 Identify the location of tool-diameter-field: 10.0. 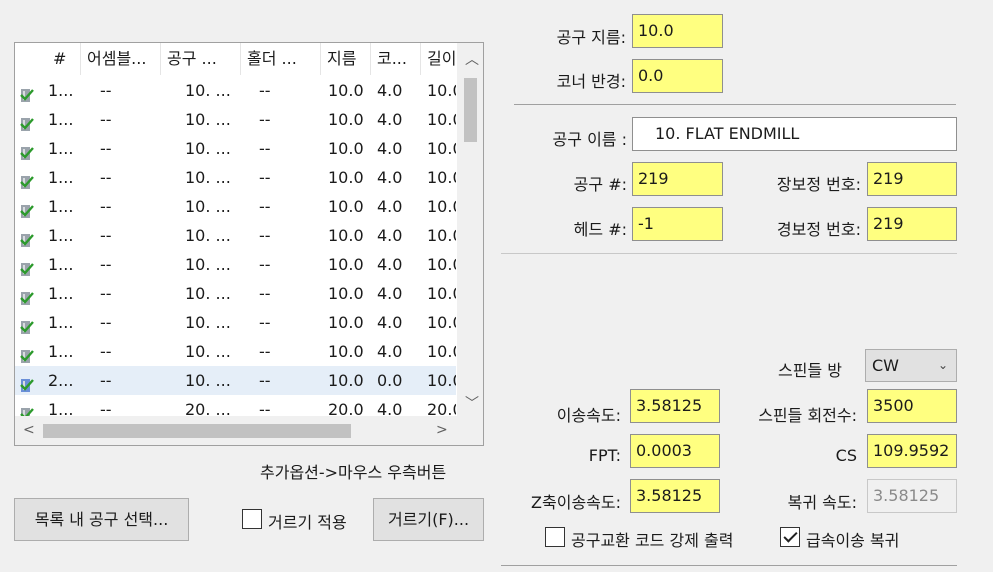
(677, 31).